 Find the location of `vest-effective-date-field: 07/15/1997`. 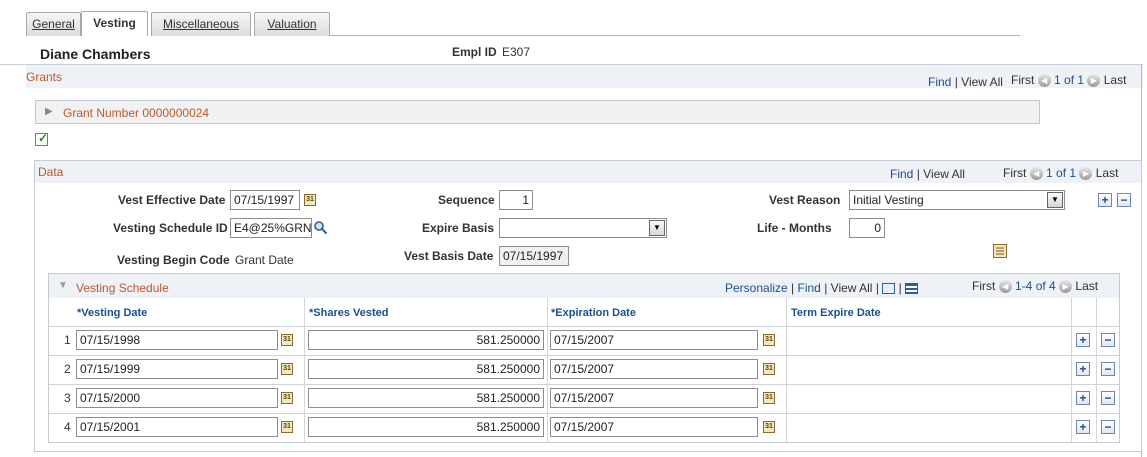

vest-effective-date-field: 07/15/1997 is located at coordinates (265, 200).